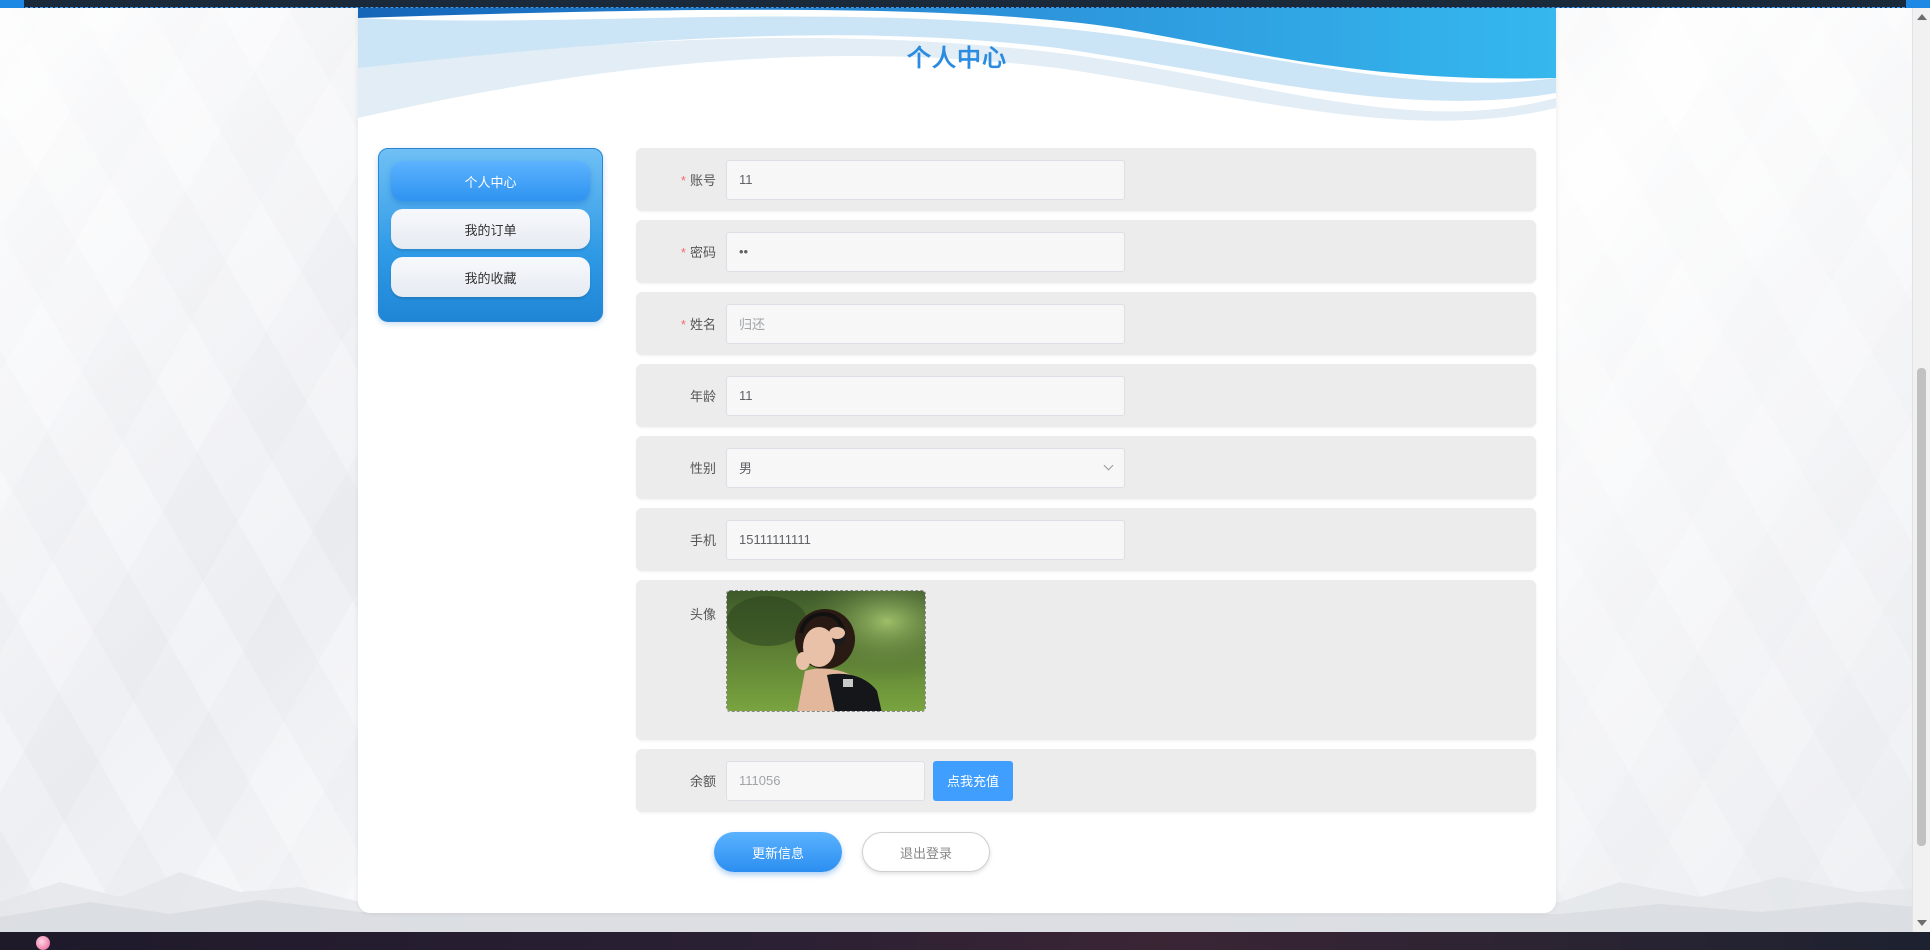 The image size is (1930, 950). Describe the element at coordinates (1108, 465) in the screenshot. I see `chevron-down-icon` at that location.